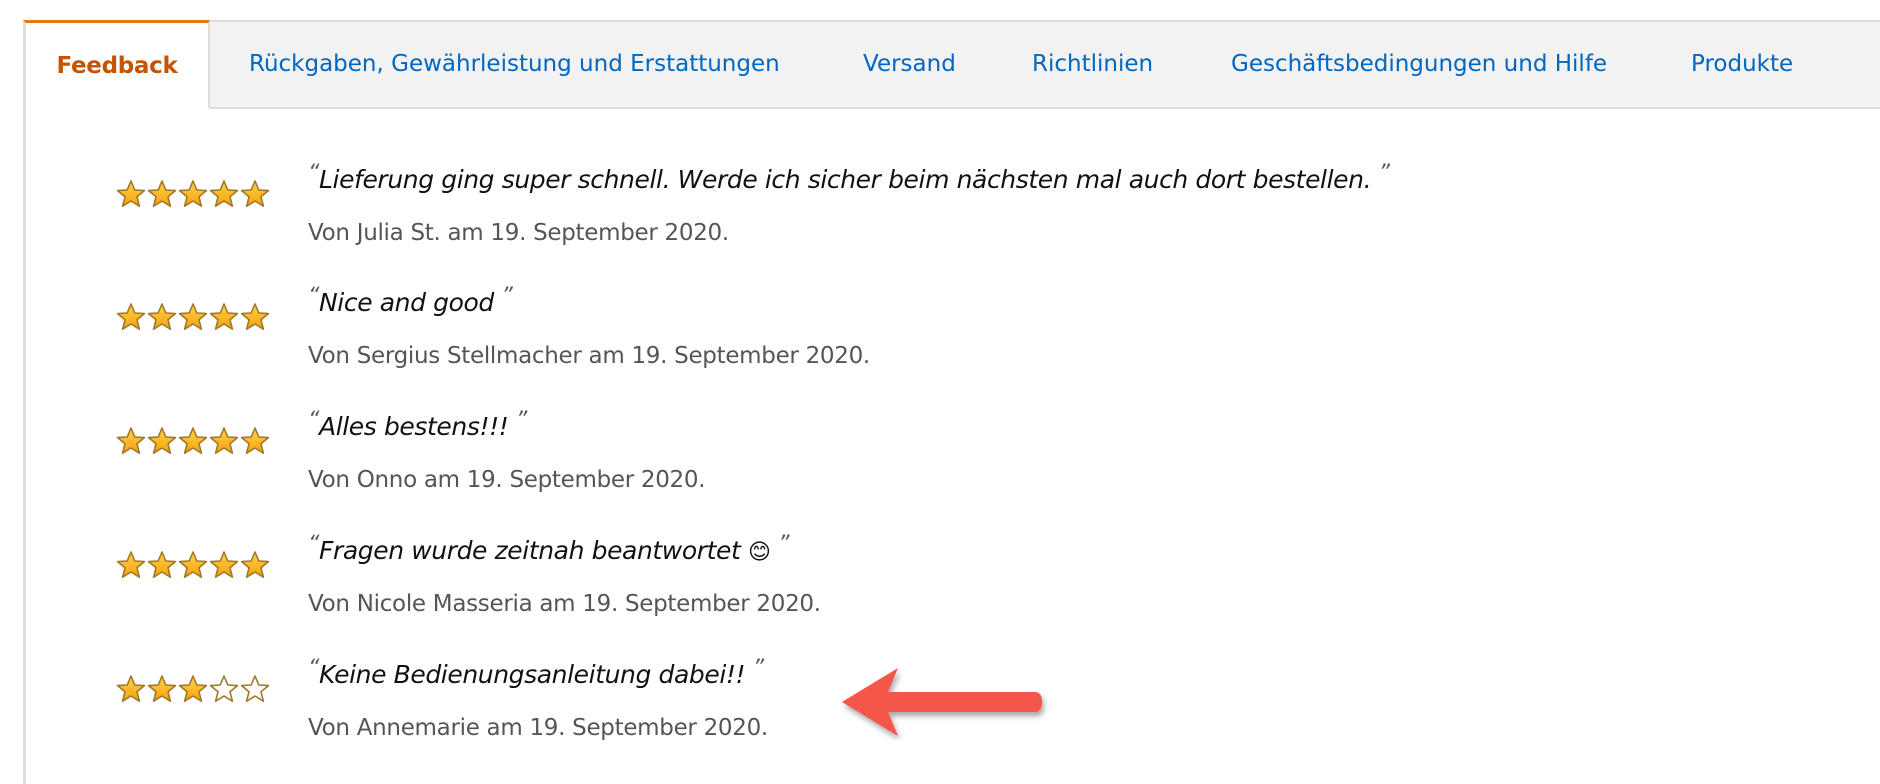 This screenshot has height=784, width=1880. Describe the element at coordinates (532, 674) in the screenshot. I see `review-comment: Keine Bedienungsanleitung dabei!!` at that location.